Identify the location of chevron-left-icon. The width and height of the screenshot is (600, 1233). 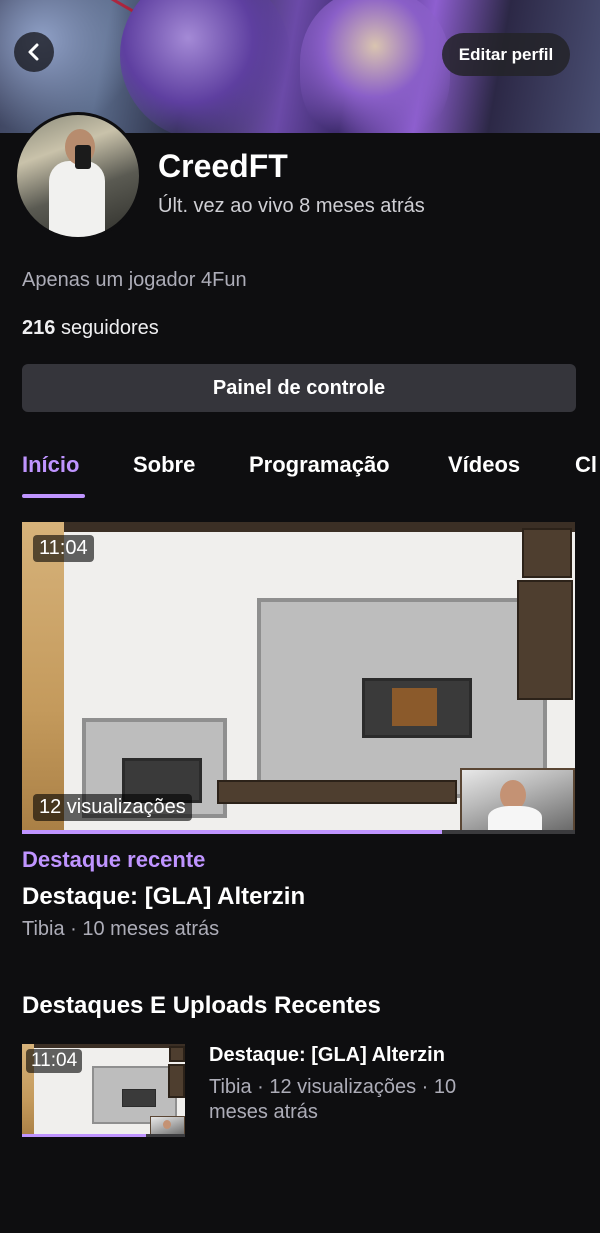
(33, 52).